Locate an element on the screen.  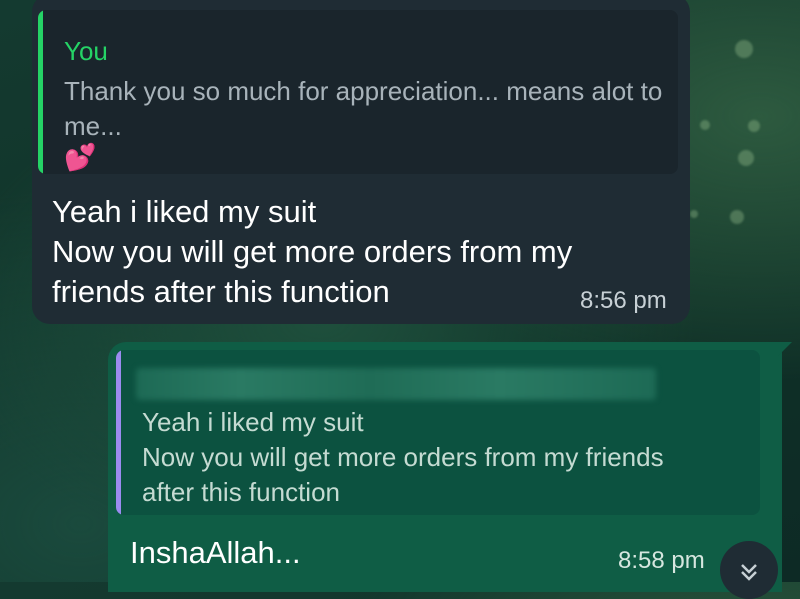
bubble-tail is located at coordinates (785, 349).